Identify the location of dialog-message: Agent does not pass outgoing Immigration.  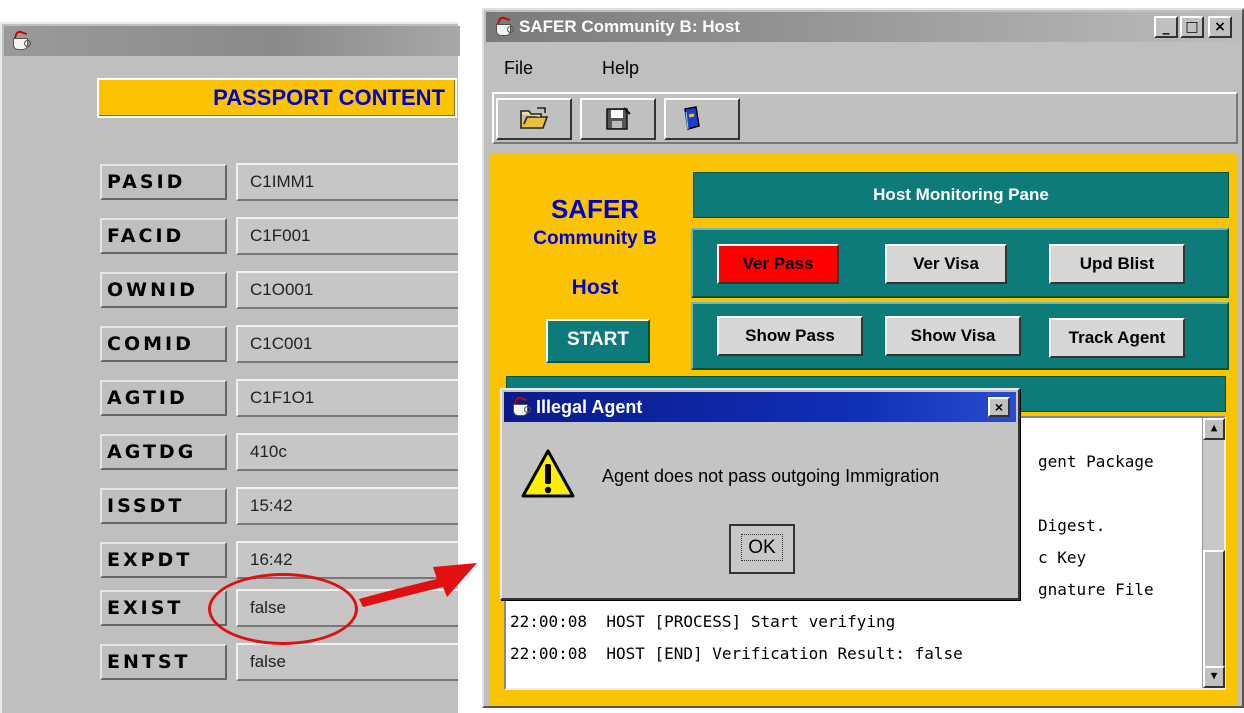
(771, 476).